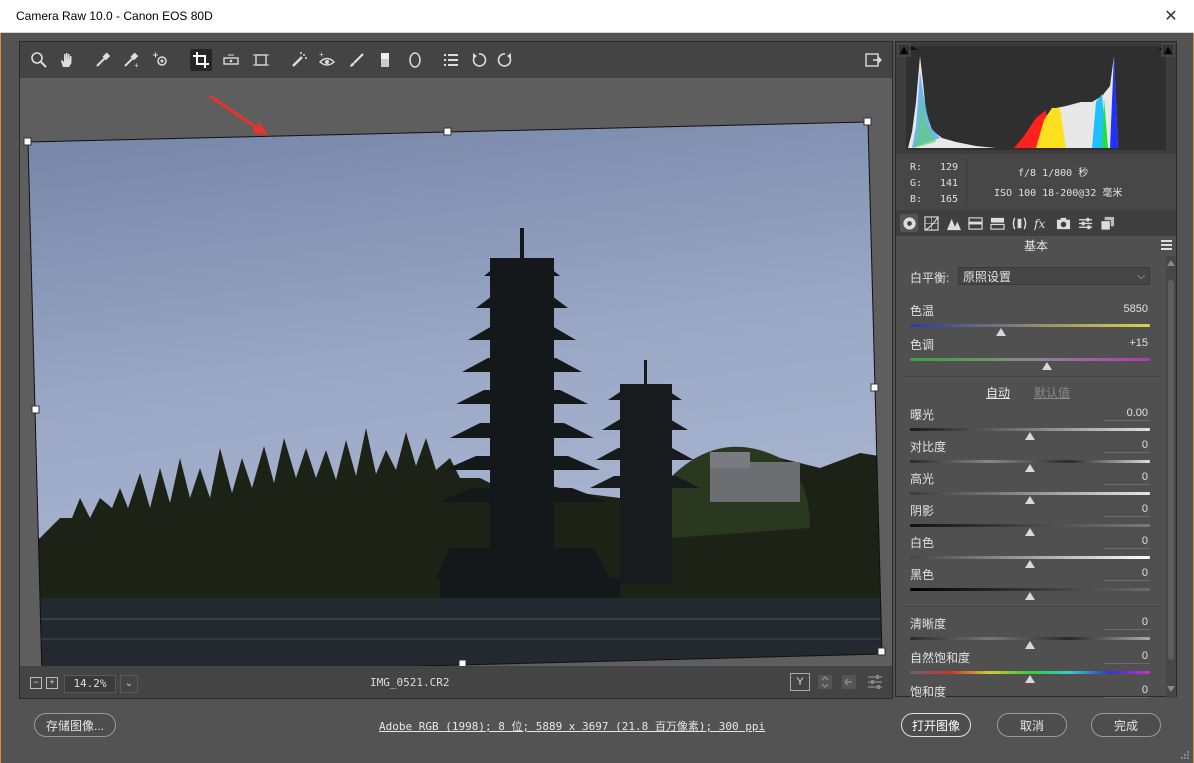 The width and height of the screenshot is (1194, 763). Describe the element at coordinates (1030, 461) in the screenshot. I see `contrast-slider` at that location.